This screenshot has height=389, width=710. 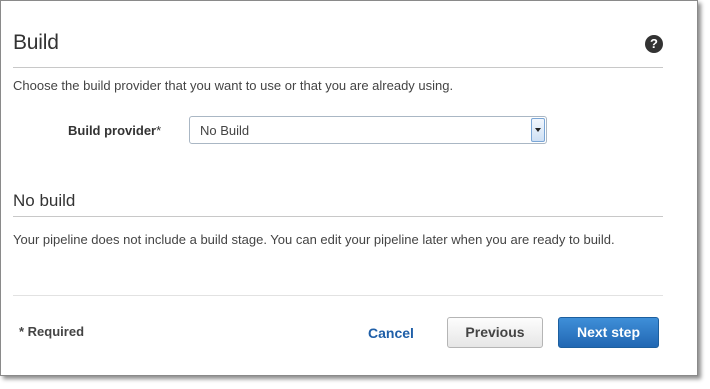 I want to click on build-provider-select: No Build, so click(x=368, y=130).